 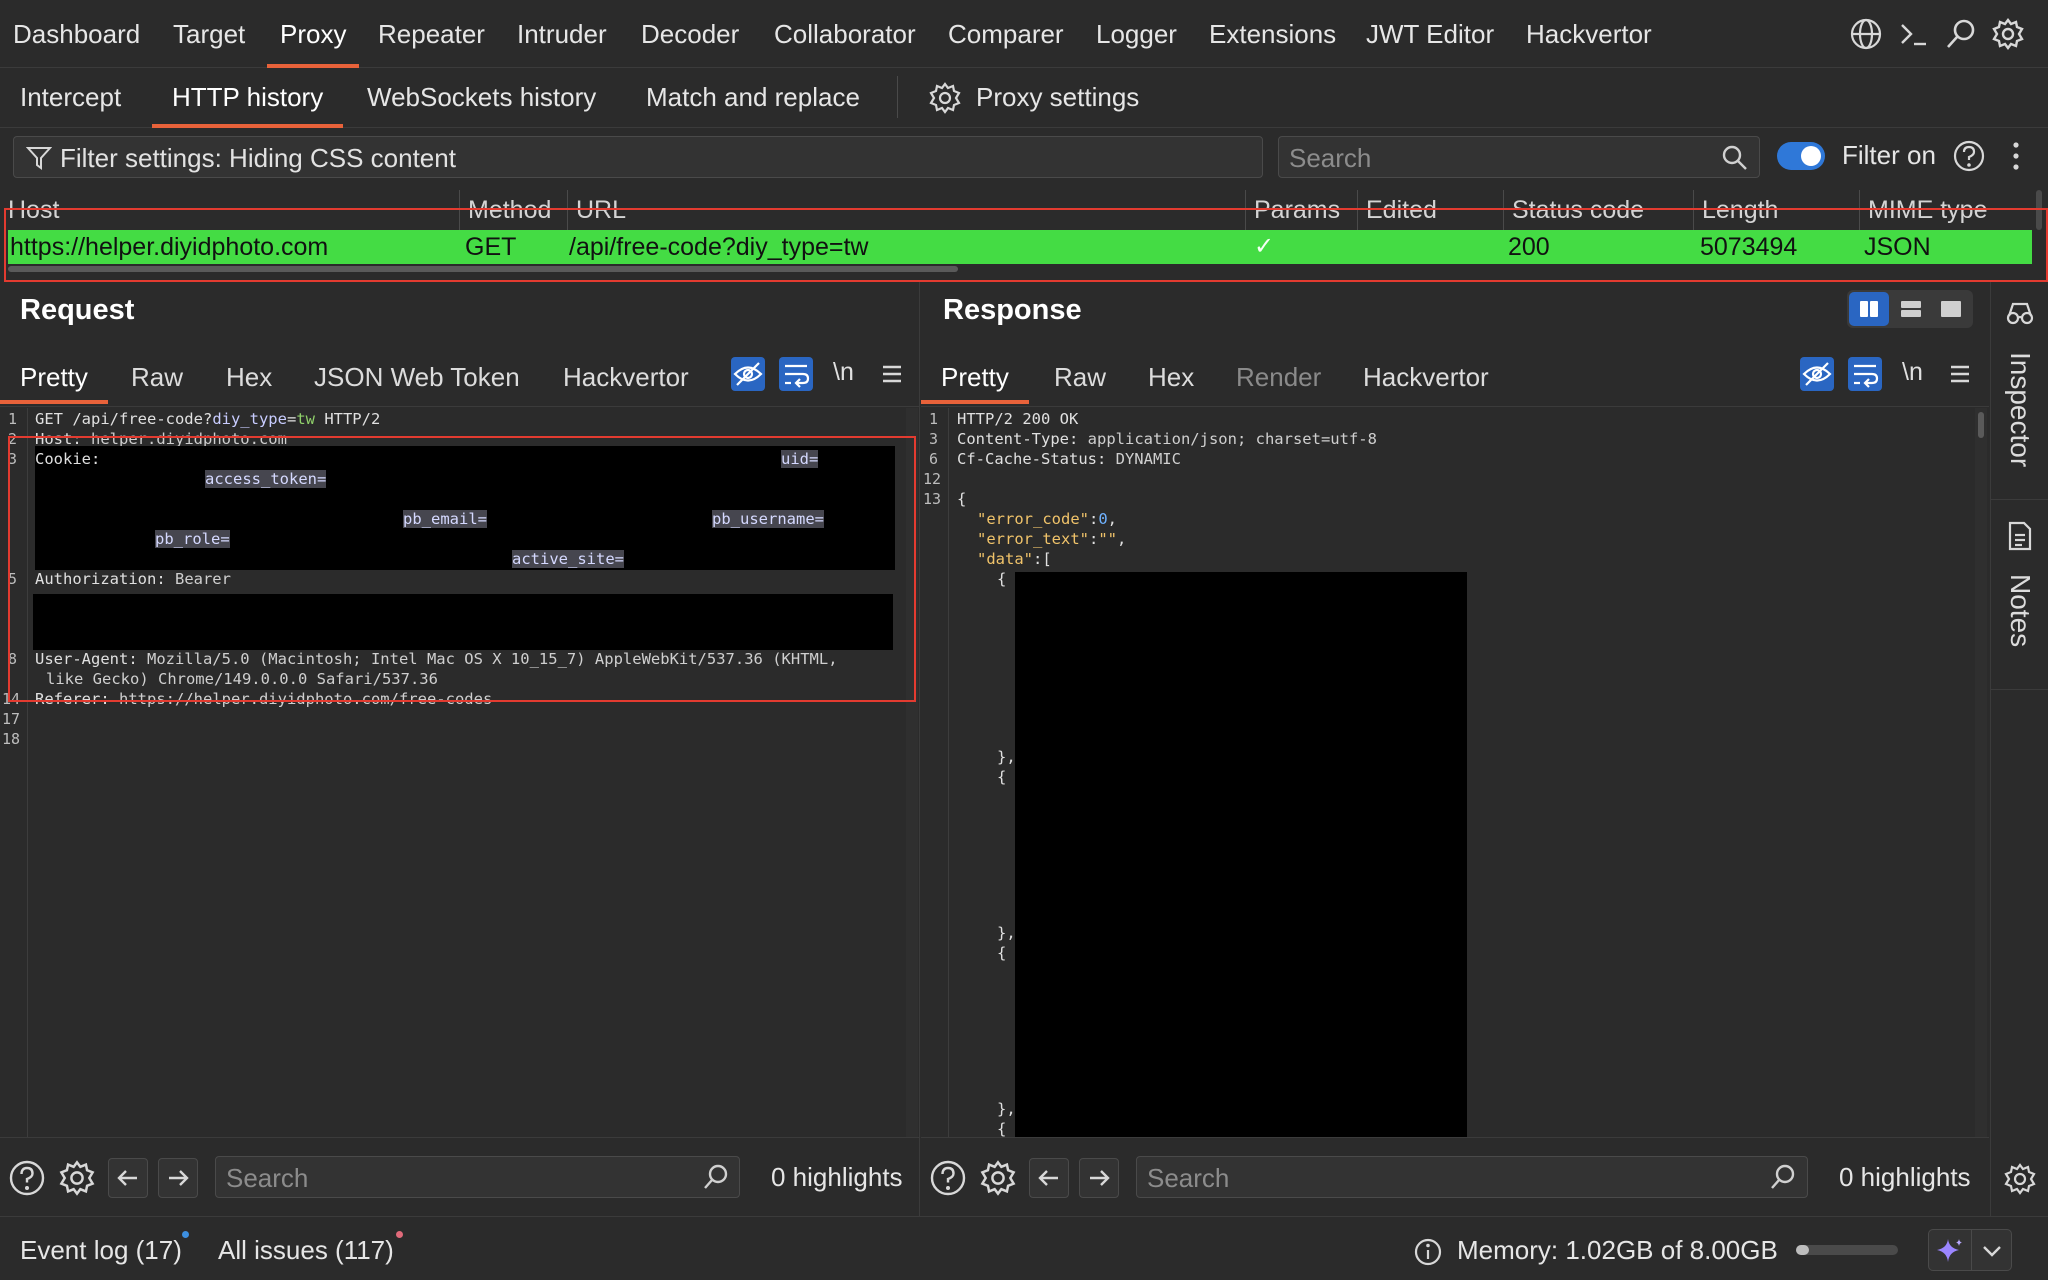 I want to click on line-number: 6, so click(x=934, y=459).